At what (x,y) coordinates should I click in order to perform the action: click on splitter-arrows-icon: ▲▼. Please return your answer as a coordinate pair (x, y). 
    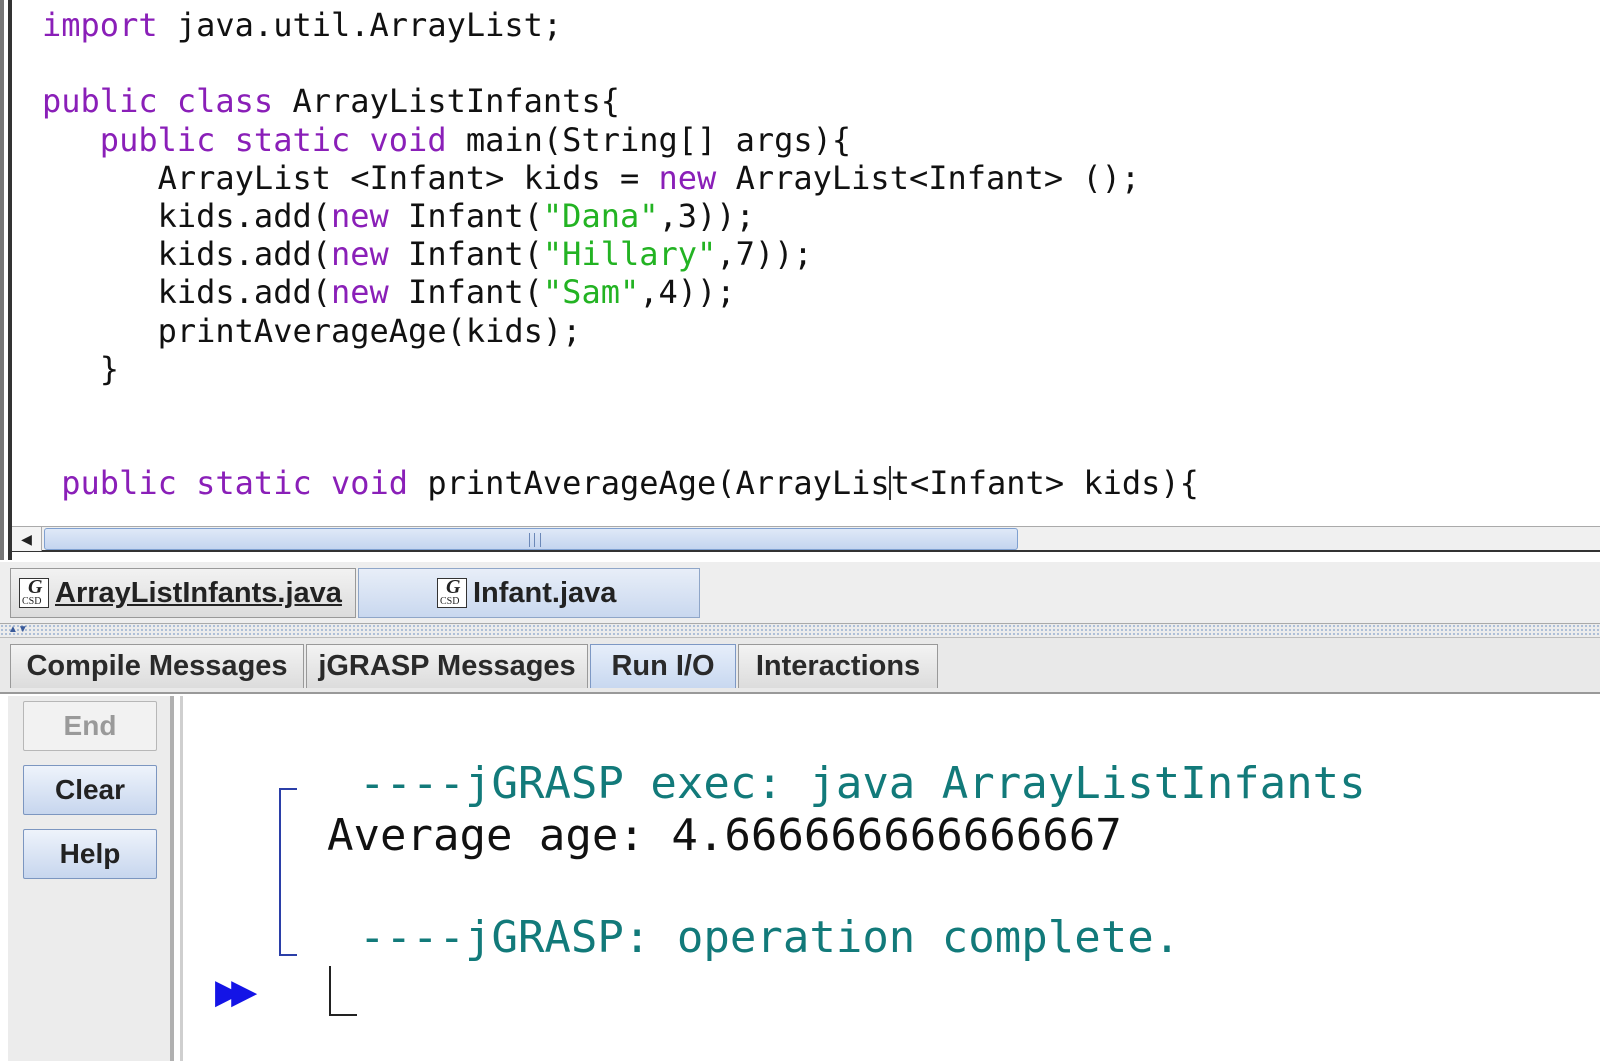
    Looking at the image, I should click on (18, 630).